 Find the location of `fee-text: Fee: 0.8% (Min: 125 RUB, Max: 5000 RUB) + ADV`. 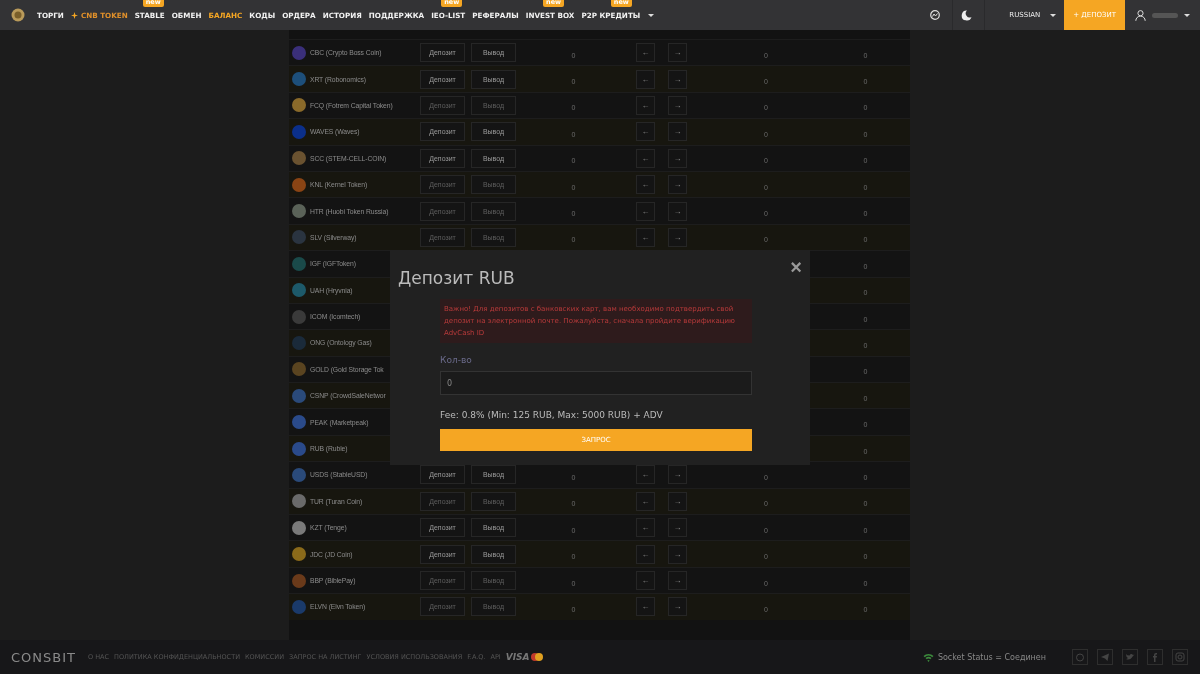

fee-text: Fee: 0.8% (Min: 125 RUB, Max: 5000 RUB) + ADV is located at coordinates (552, 415).